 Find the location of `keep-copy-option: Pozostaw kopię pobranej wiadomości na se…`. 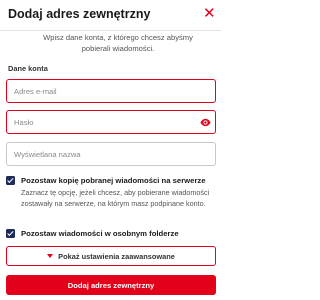

keep-copy-option: Pozostaw kopię pobranej wiadomości na se… is located at coordinates (106, 180).